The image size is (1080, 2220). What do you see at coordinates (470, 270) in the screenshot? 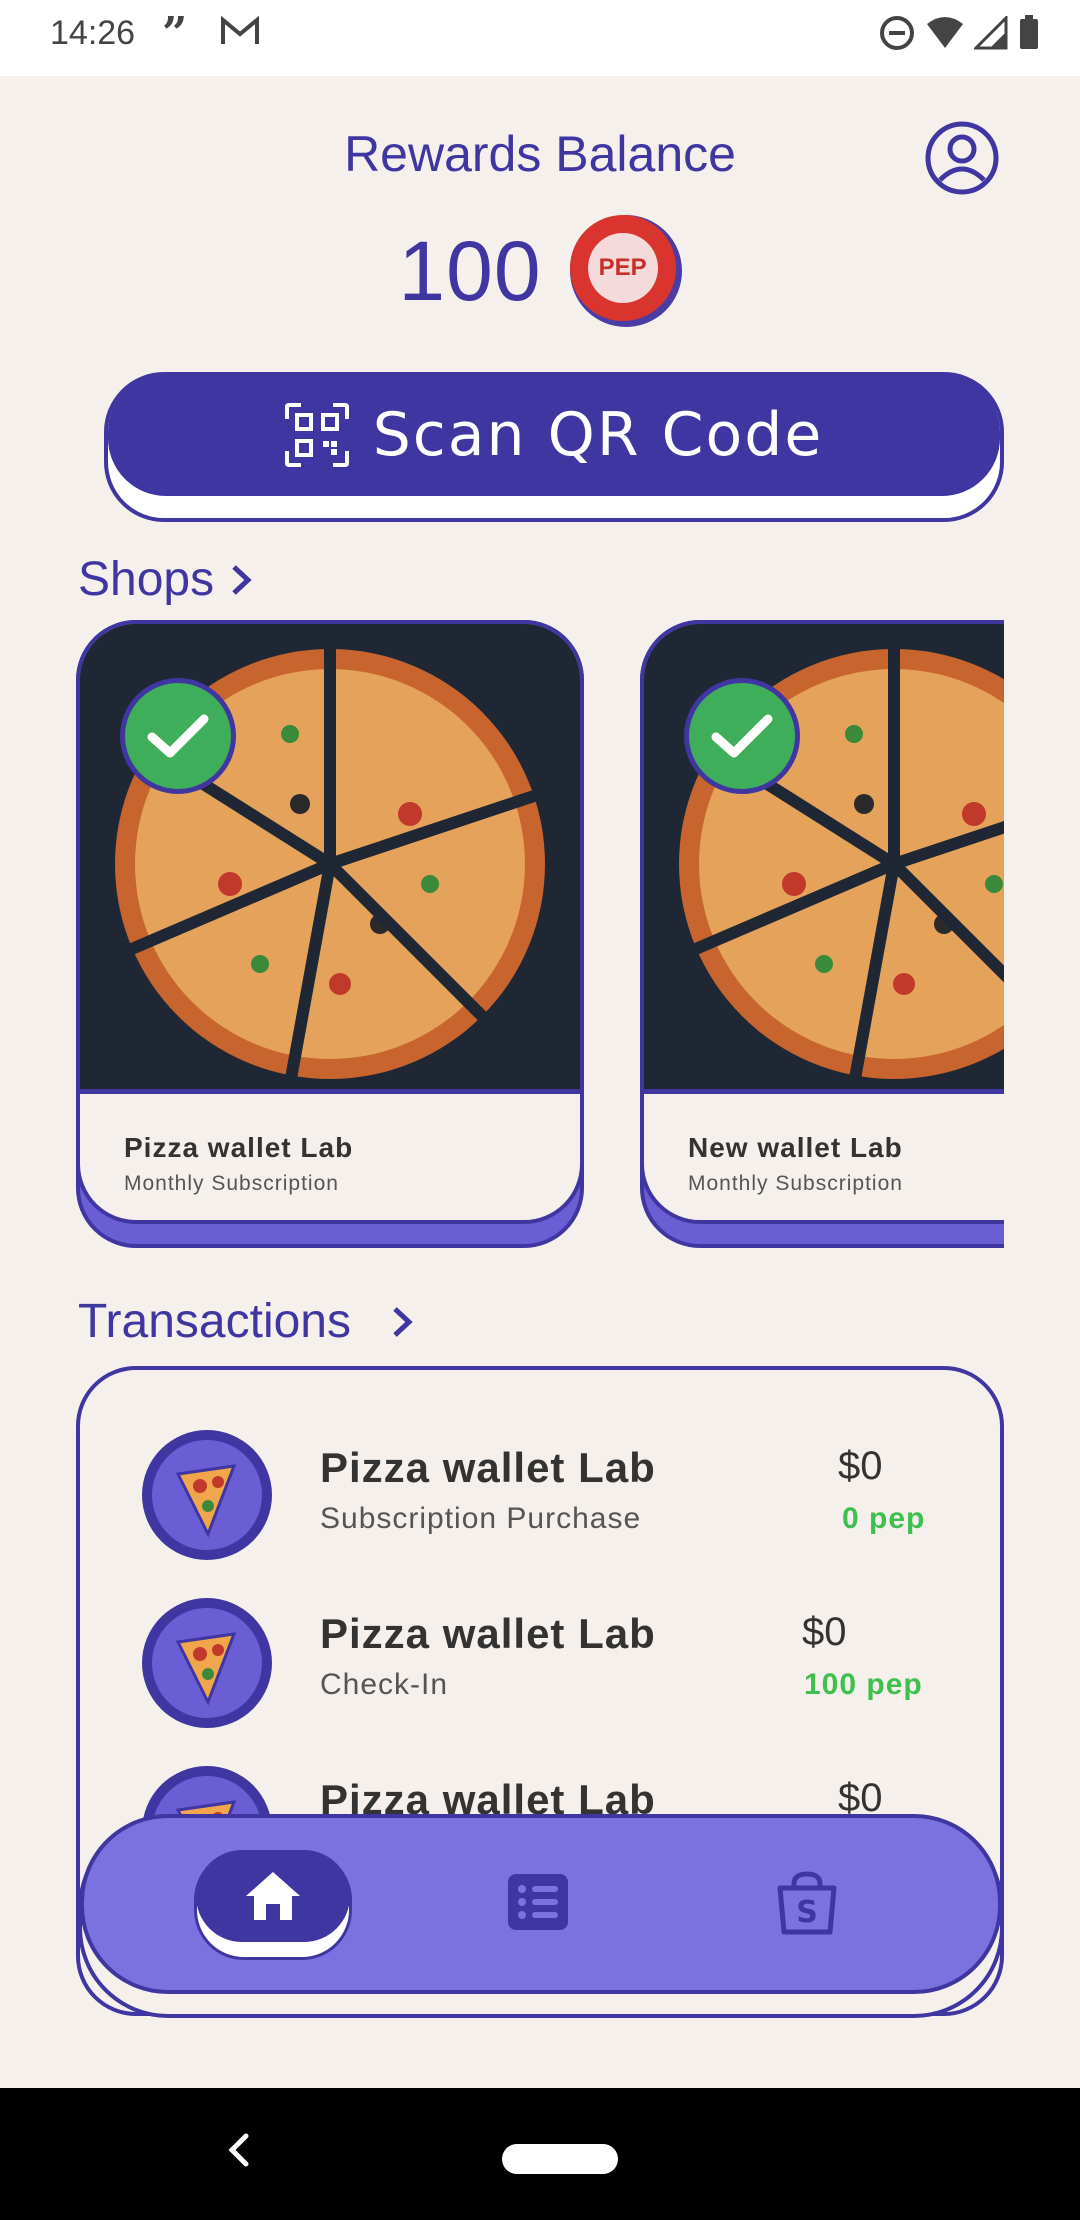
I see `balance-value: 100` at bounding box center [470, 270].